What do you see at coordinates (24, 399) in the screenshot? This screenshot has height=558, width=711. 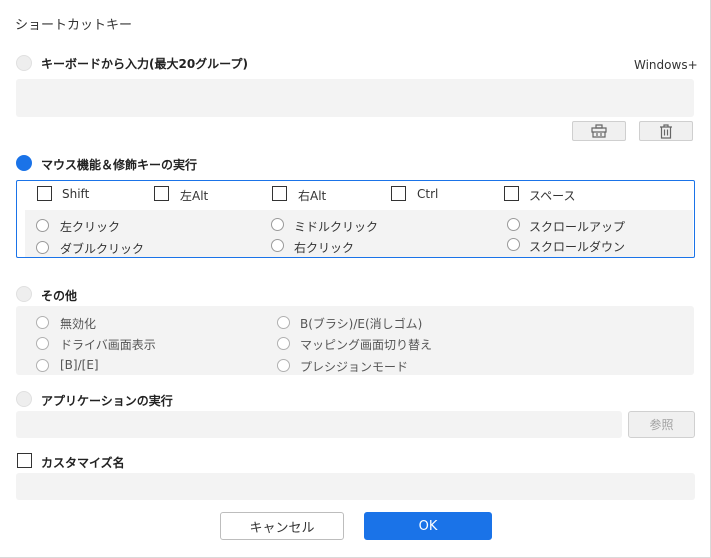 I see `app-radio` at bounding box center [24, 399].